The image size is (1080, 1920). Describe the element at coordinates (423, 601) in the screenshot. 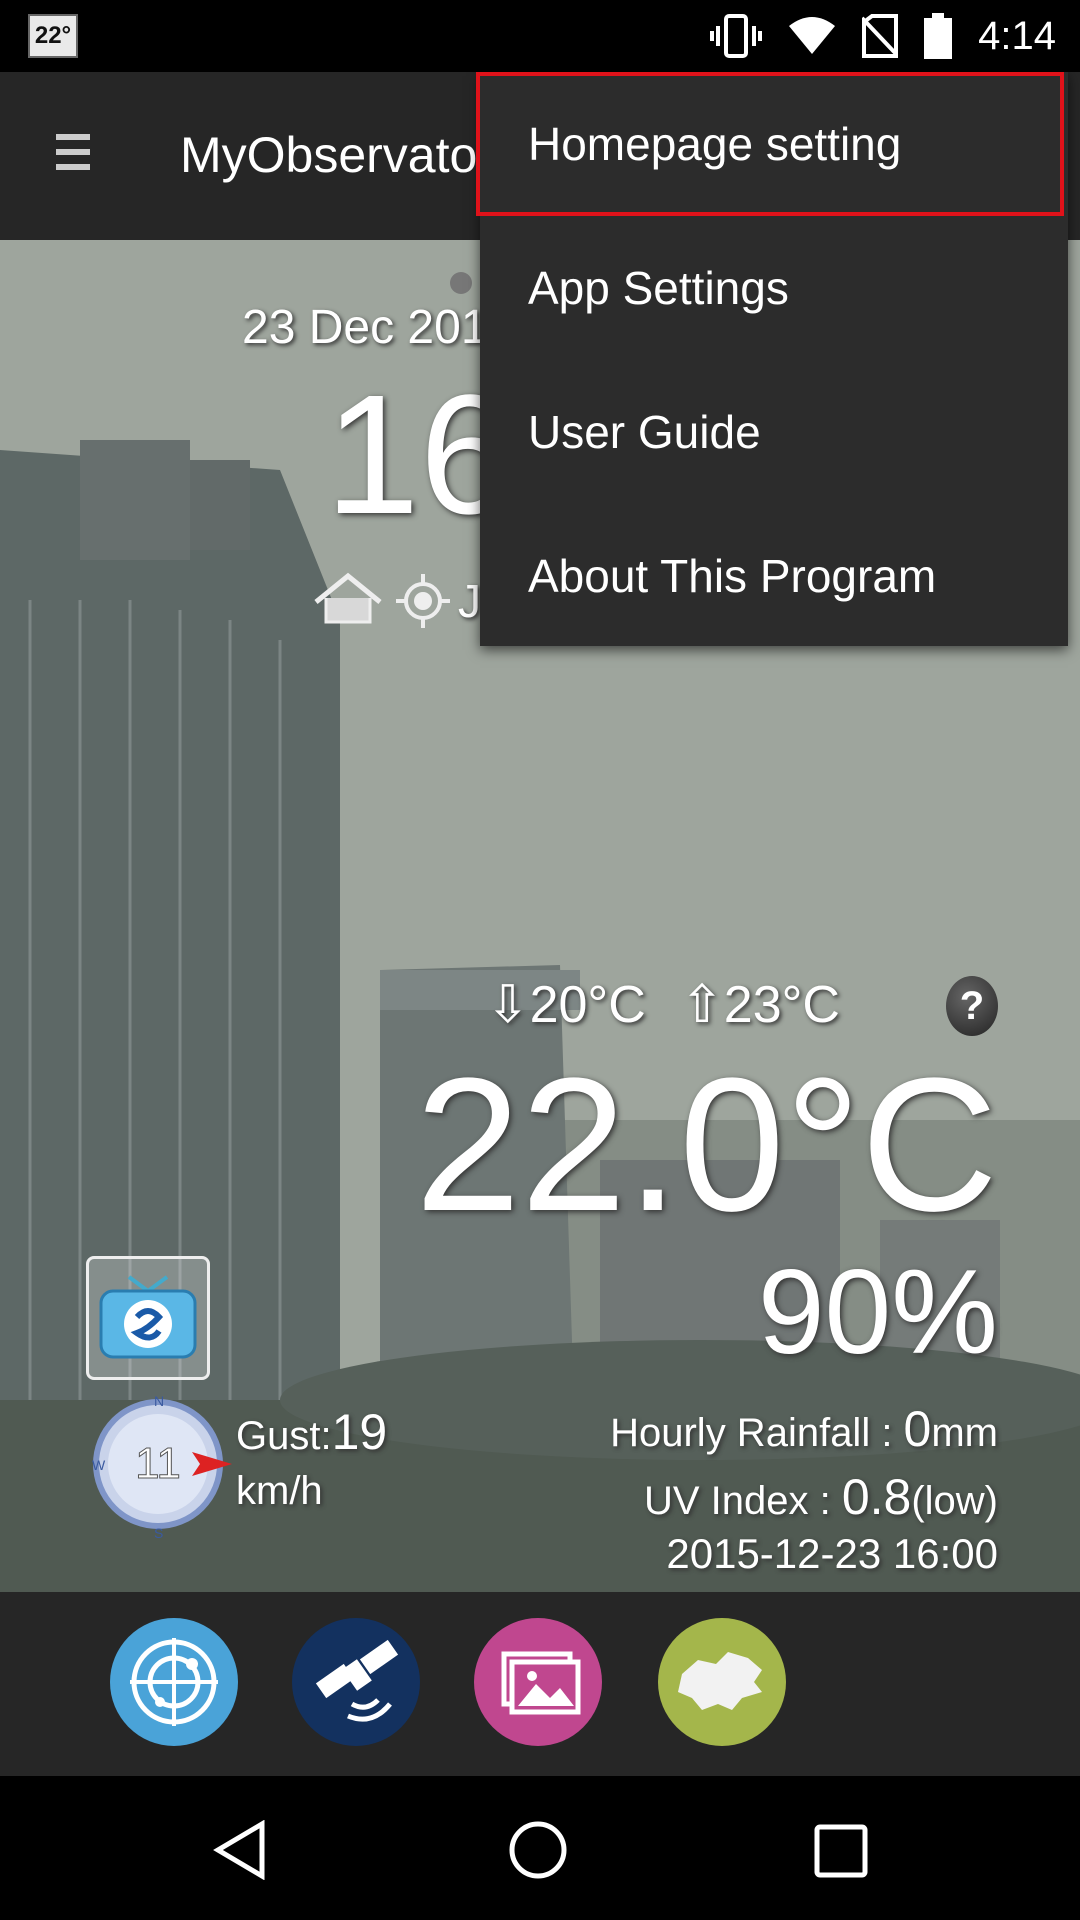

I see `locate-icon` at that location.